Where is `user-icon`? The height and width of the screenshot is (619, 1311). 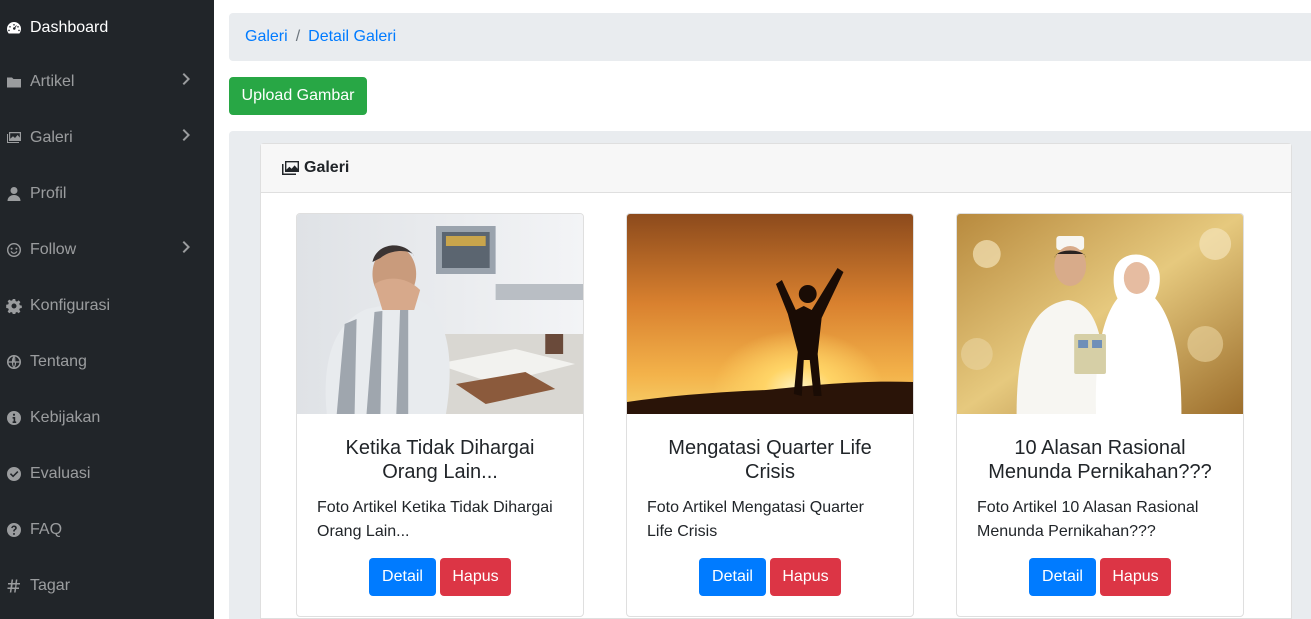 user-icon is located at coordinates (14, 194).